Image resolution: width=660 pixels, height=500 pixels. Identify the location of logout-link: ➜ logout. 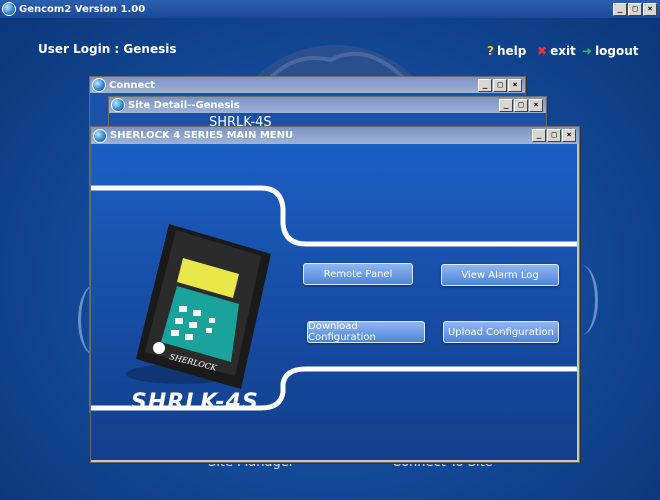
(610, 51).